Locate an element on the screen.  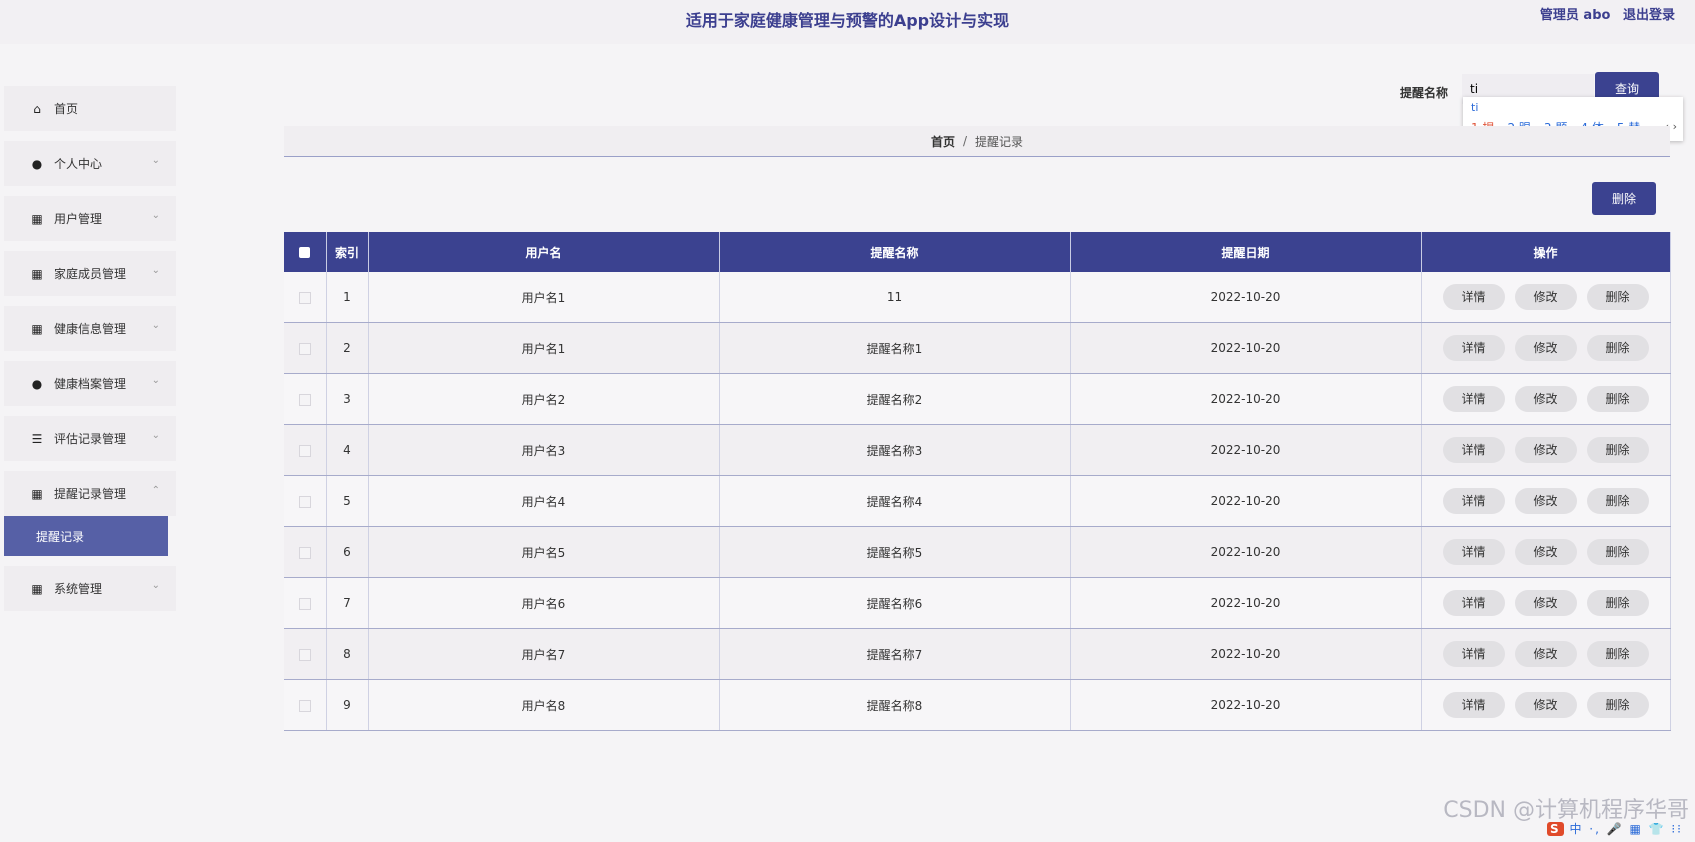
cell-reminder-name: 提醒名称2 is located at coordinates (895, 399).